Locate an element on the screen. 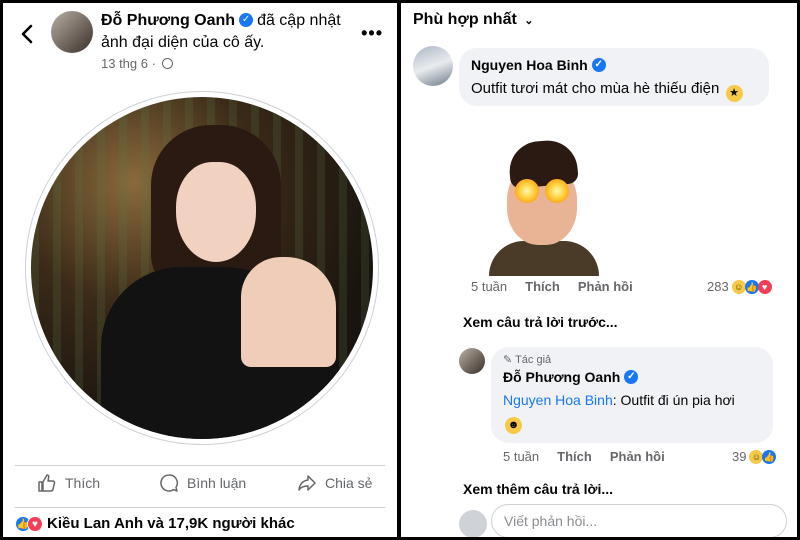  post-meta: 13 thg 6 · is located at coordinates (137, 63).